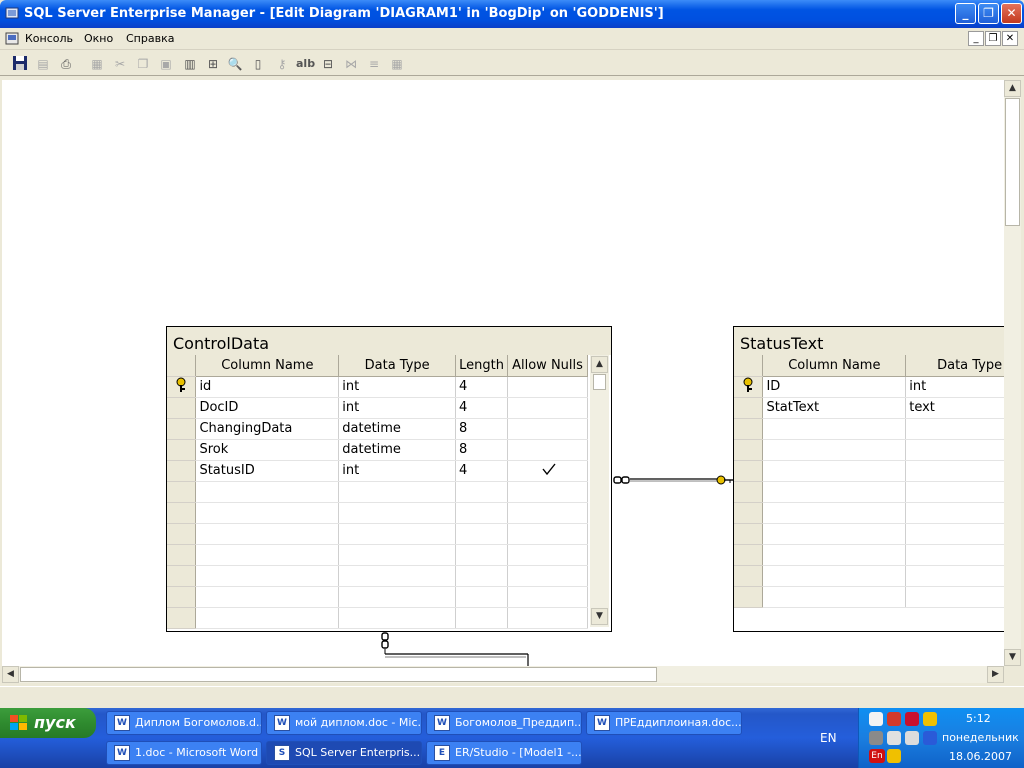 This screenshot has width=1024, height=768. I want to click on cell-length: 4, so click(482, 387).